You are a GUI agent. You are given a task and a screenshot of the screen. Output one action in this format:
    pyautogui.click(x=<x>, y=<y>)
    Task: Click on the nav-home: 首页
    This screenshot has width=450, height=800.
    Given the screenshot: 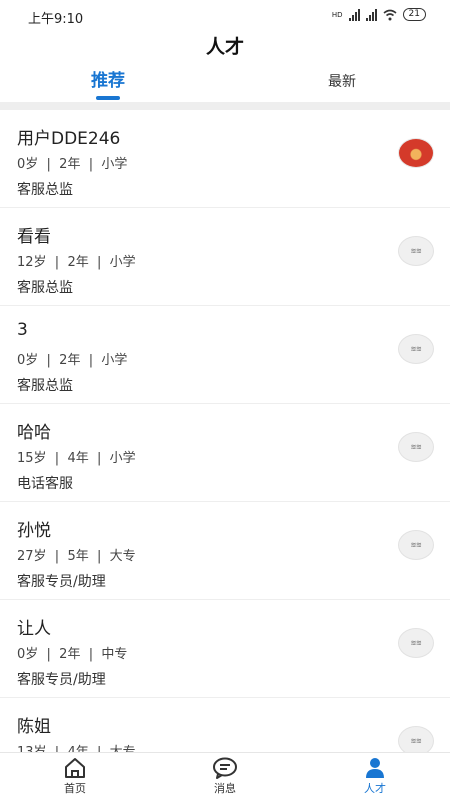 What is the action you would take?
    pyautogui.click(x=75, y=776)
    